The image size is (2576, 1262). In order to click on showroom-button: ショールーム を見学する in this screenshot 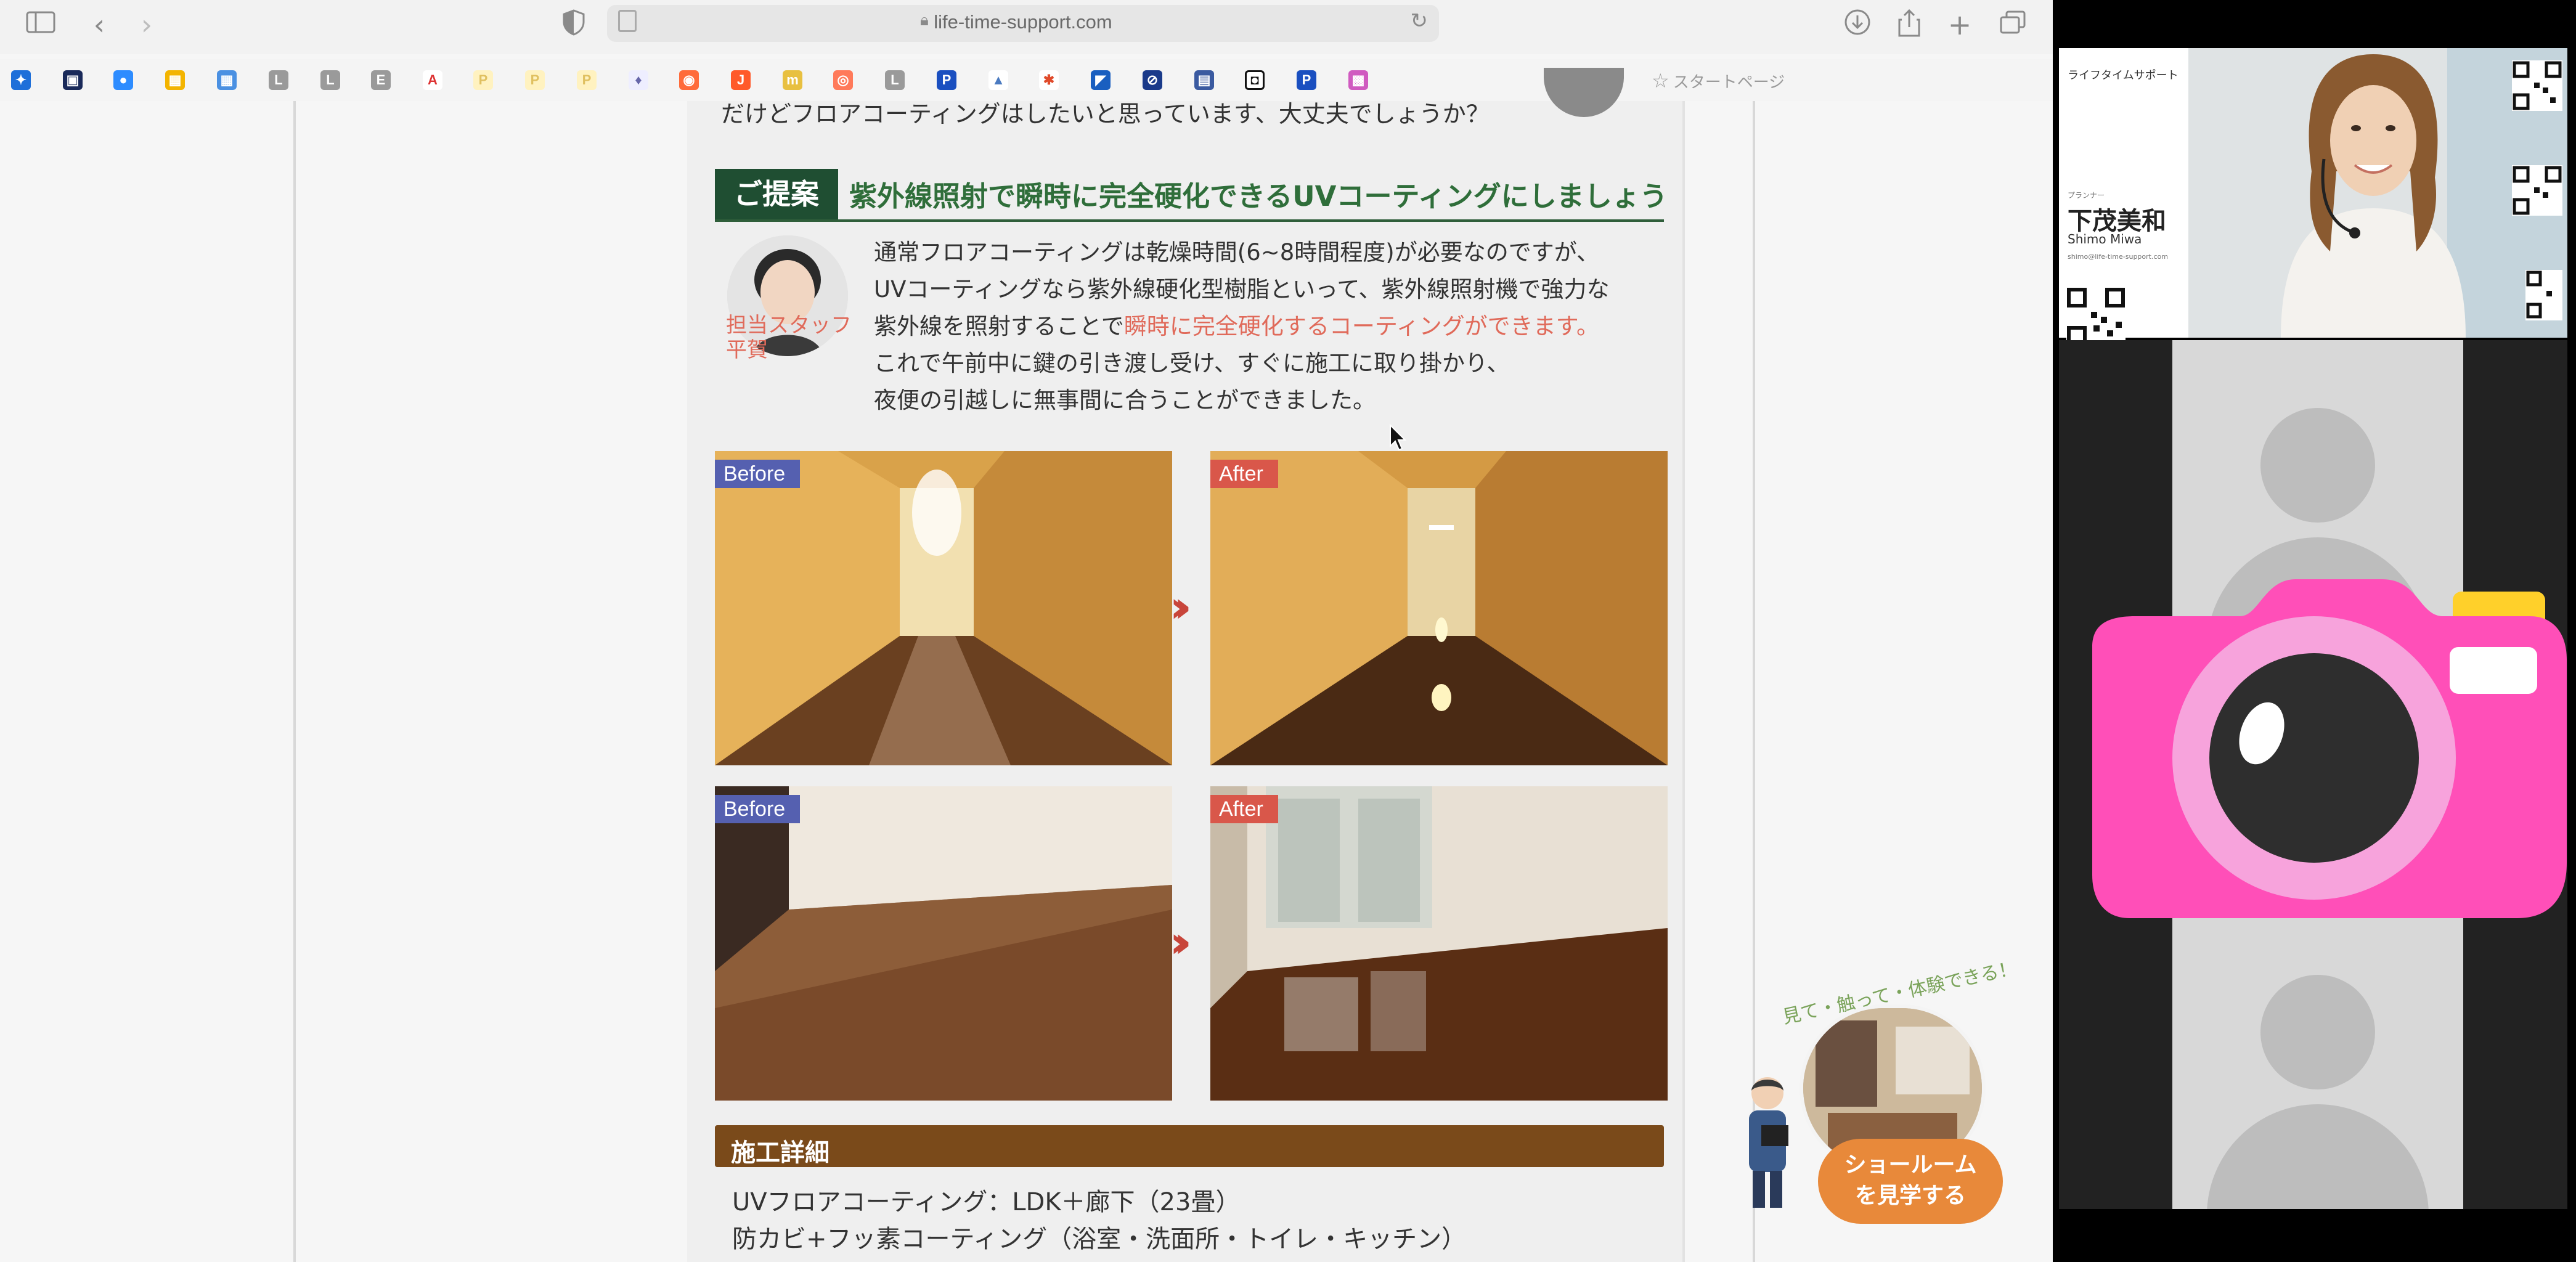, I will do `click(1910, 1181)`.